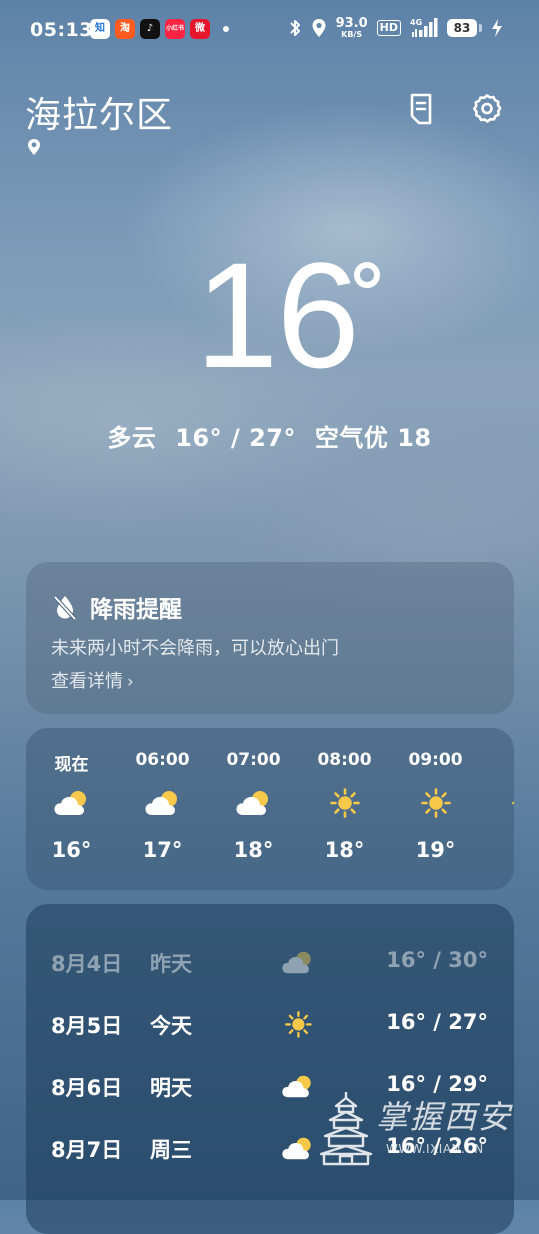  Describe the element at coordinates (87, 1026) in the screenshot. I see `daily-date: 8月5日` at that location.